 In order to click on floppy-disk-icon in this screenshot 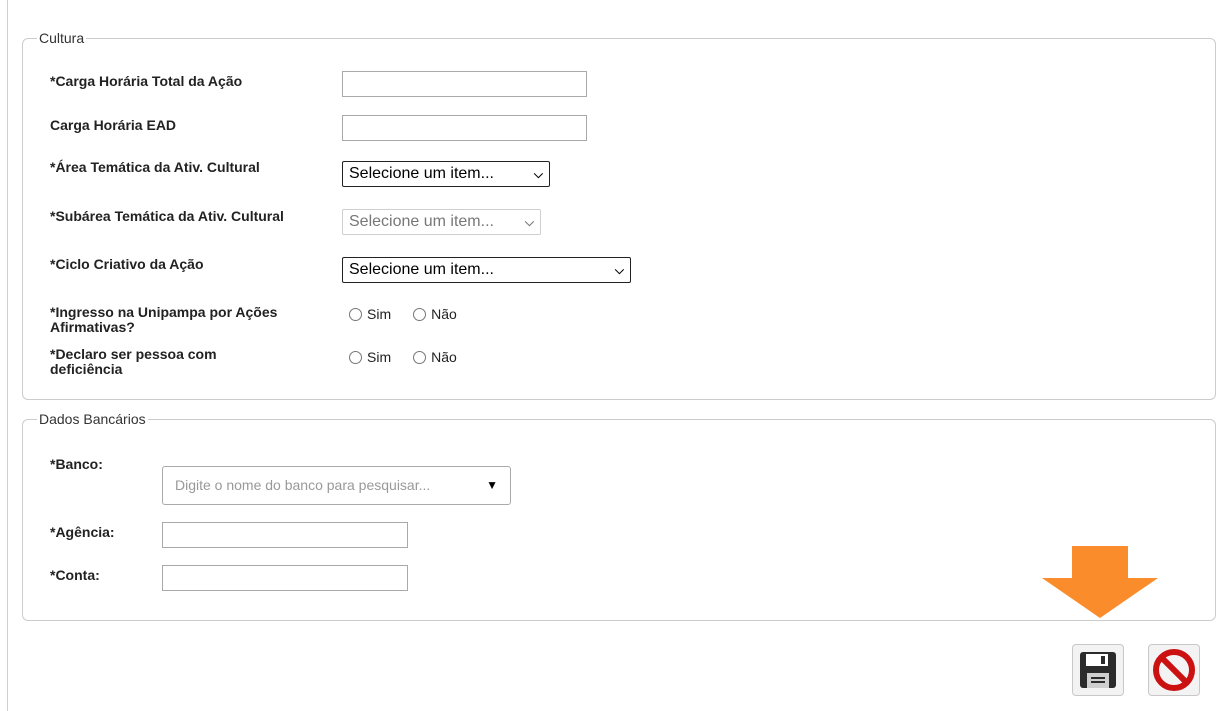, I will do `click(1098, 670)`.